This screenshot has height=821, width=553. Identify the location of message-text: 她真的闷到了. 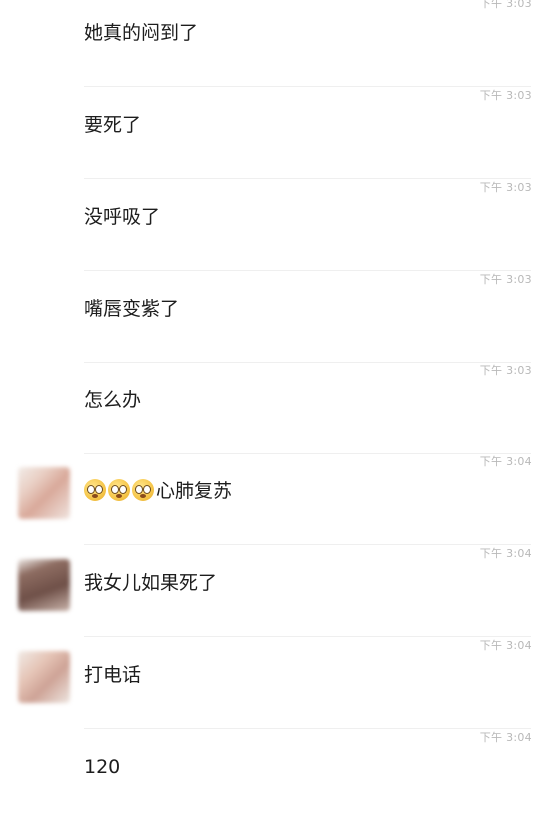
(141, 33).